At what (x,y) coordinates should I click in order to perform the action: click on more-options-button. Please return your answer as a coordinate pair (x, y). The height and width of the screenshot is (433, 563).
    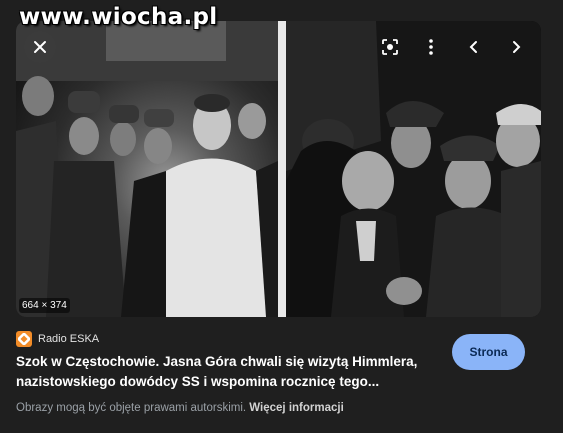
    Looking at the image, I should click on (431, 47).